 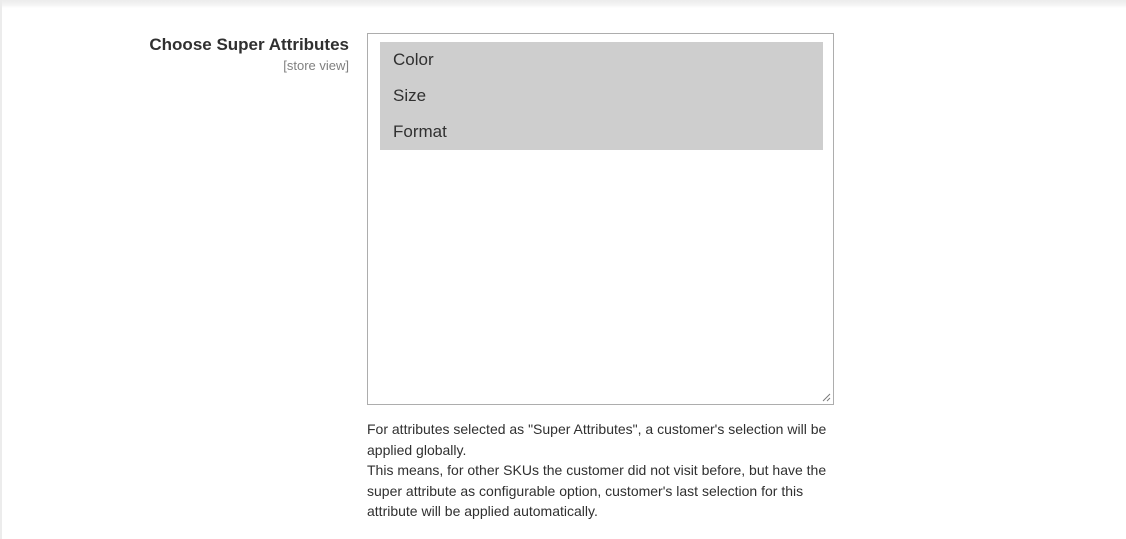 I want to click on field-label: Choose Super Attributes [store view], so click(x=174, y=54).